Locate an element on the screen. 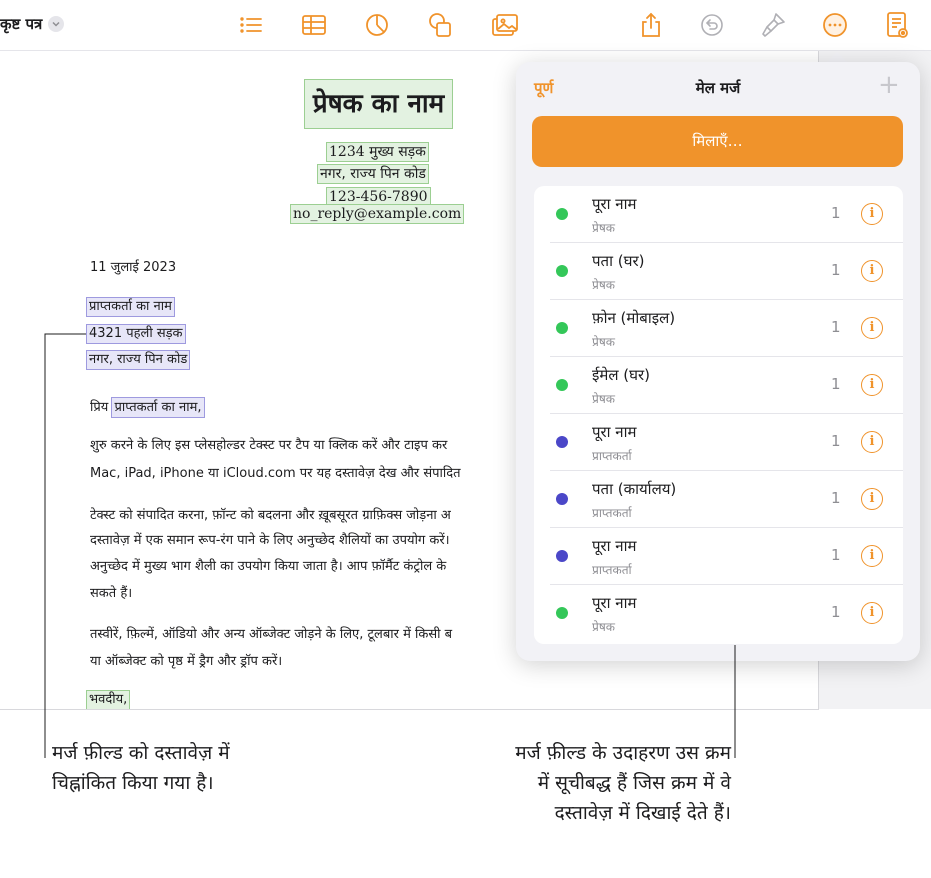 Image resolution: width=931 pixels, height=878 pixels. sender-email-field: no_reply@example.com is located at coordinates (377, 214).